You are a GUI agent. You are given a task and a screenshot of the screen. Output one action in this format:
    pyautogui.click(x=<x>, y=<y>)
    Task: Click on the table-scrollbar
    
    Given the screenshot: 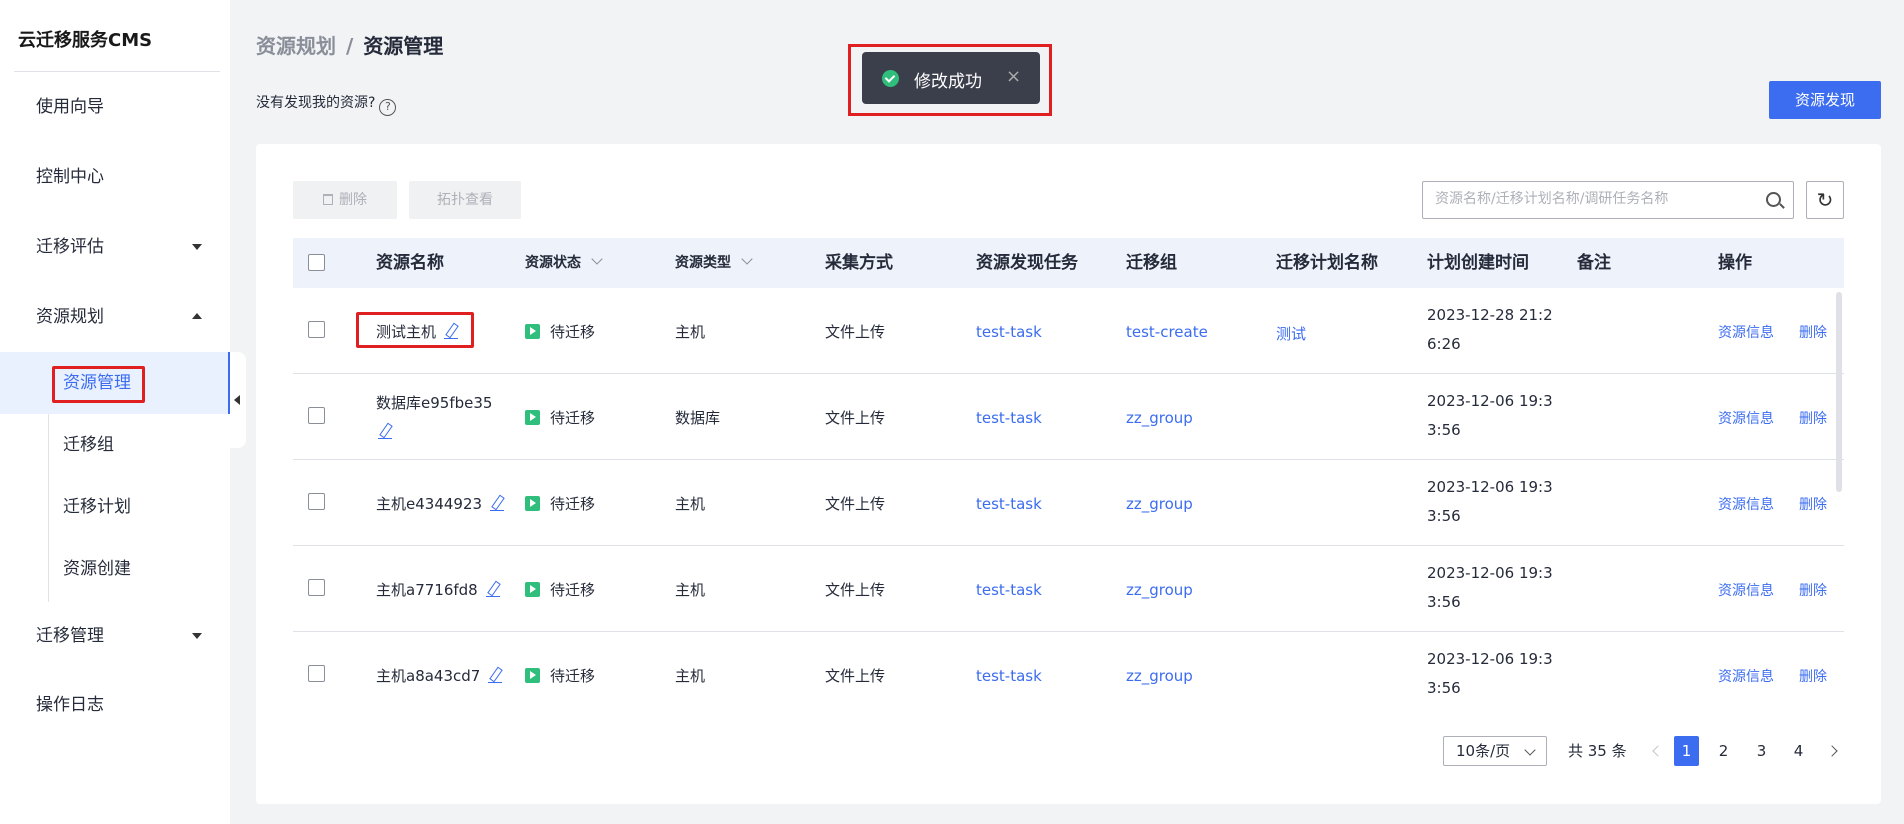 What is the action you would take?
    pyautogui.click(x=1839, y=392)
    